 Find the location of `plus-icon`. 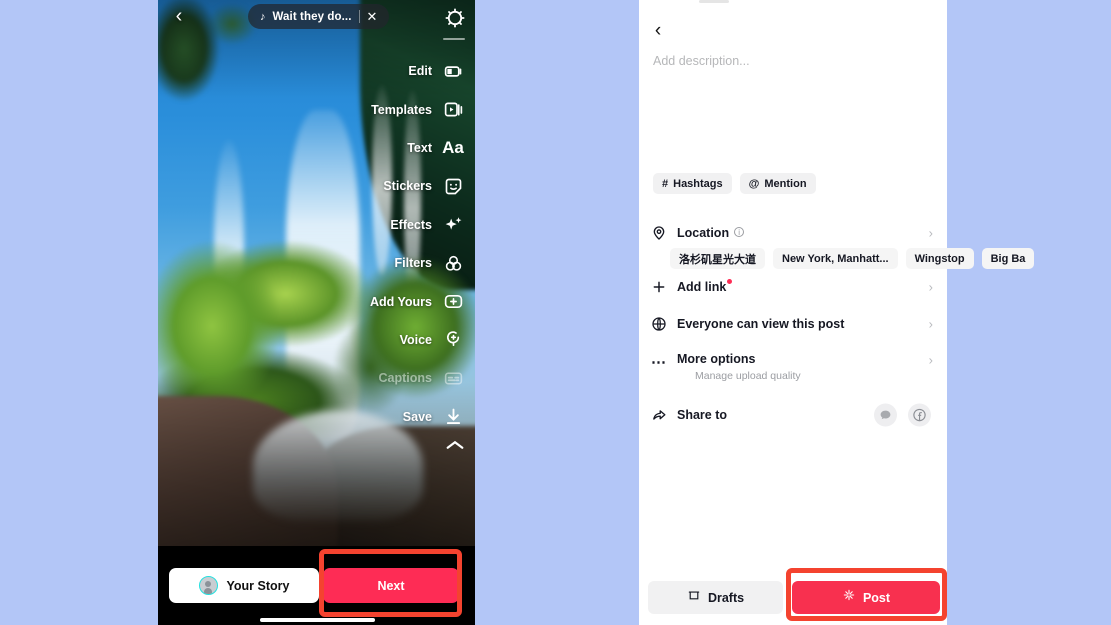

plus-icon is located at coordinates (659, 287).